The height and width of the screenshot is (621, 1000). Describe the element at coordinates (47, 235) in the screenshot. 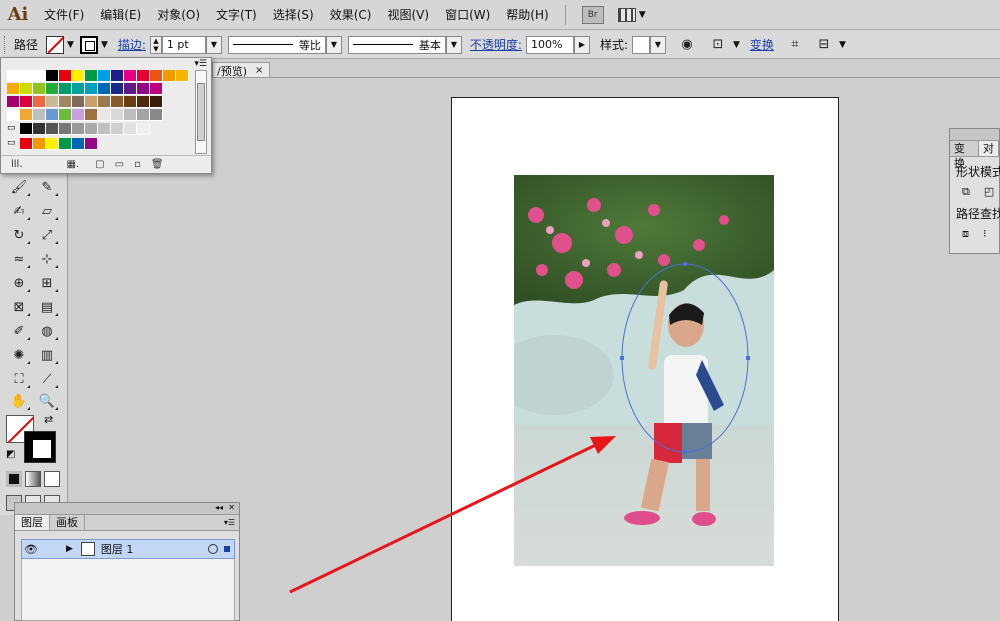

I see `scale-tool-icon: ⤢` at that location.